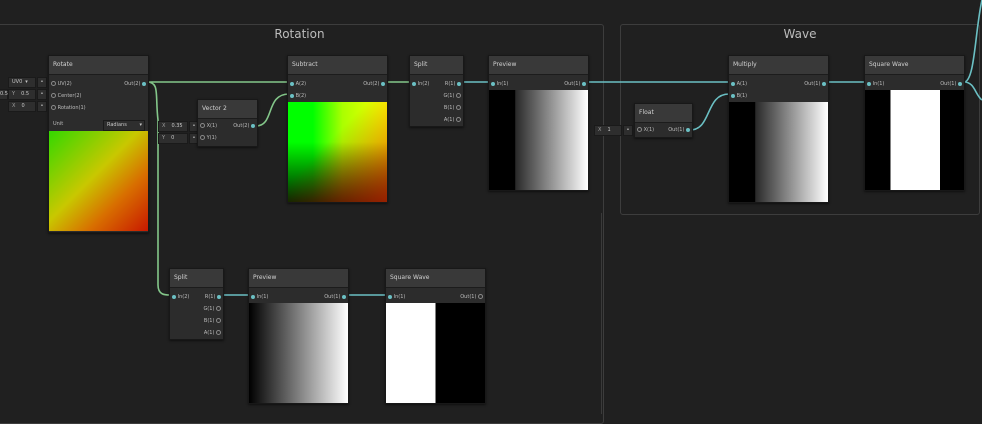 The image size is (982, 424). What do you see at coordinates (815, 84) in the screenshot?
I see `multiply-out-port: Out(1)` at bounding box center [815, 84].